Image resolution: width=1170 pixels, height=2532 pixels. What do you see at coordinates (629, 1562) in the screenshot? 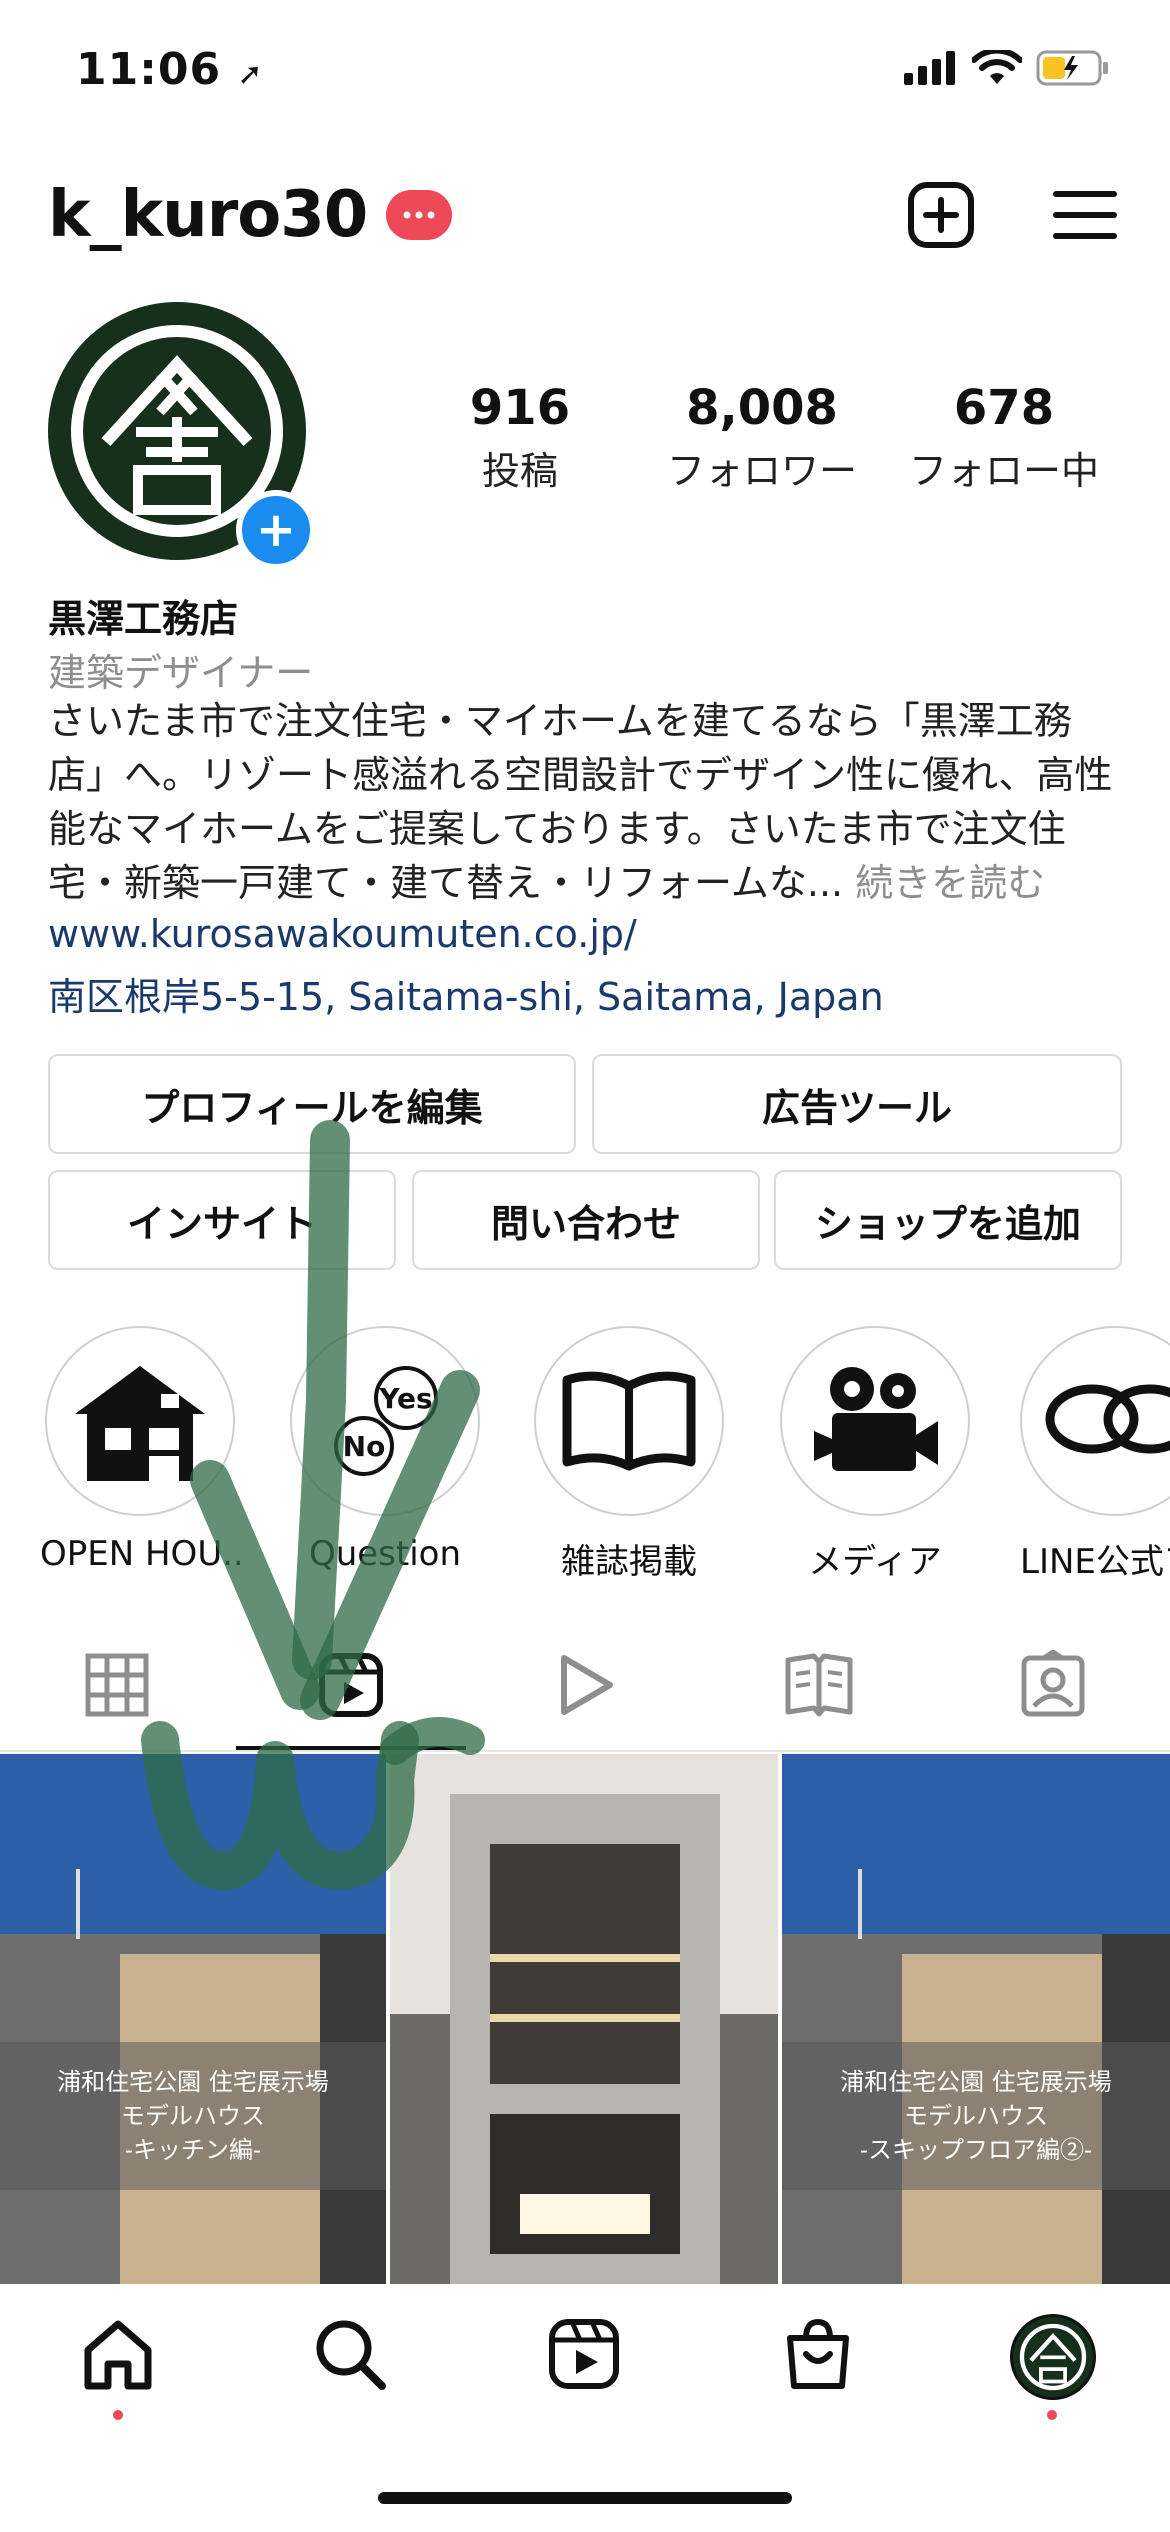
I see `highlight-label: 雑誌掲載` at bounding box center [629, 1562].